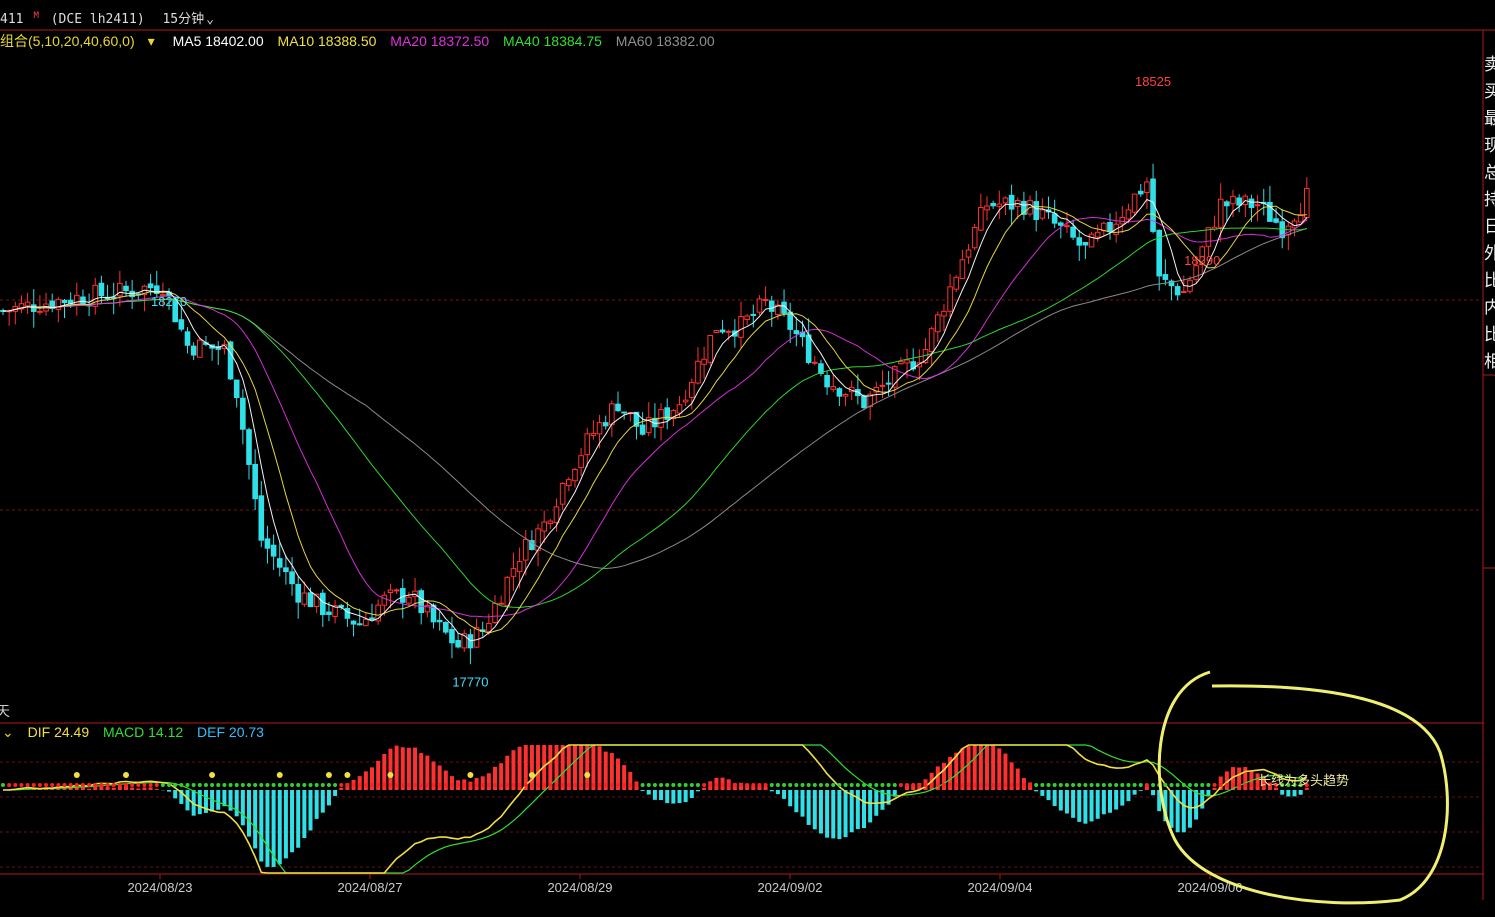  Describe the element at coordinates (183, 19) in the screenshot. I see `period-label: 15分钟` at that location.